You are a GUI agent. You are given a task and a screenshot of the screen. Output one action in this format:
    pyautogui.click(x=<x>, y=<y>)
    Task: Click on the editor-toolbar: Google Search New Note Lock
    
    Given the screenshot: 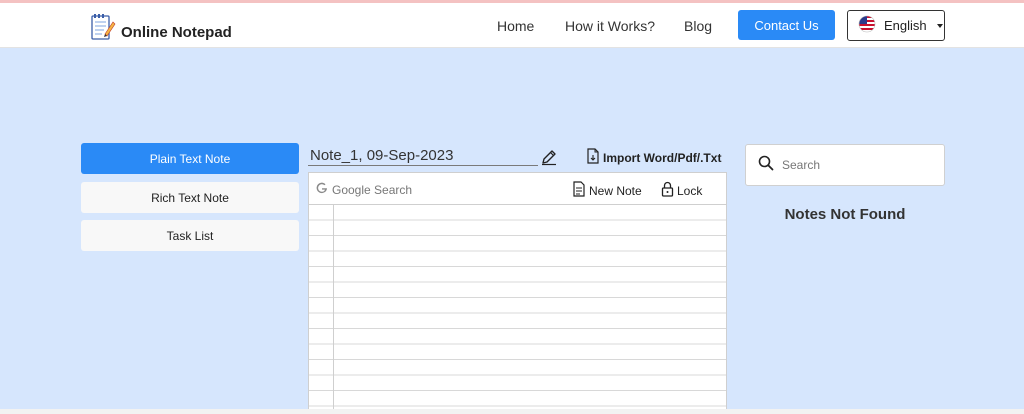 What is the action you would take?
    pyautogui.click(x=517, y=188)
    